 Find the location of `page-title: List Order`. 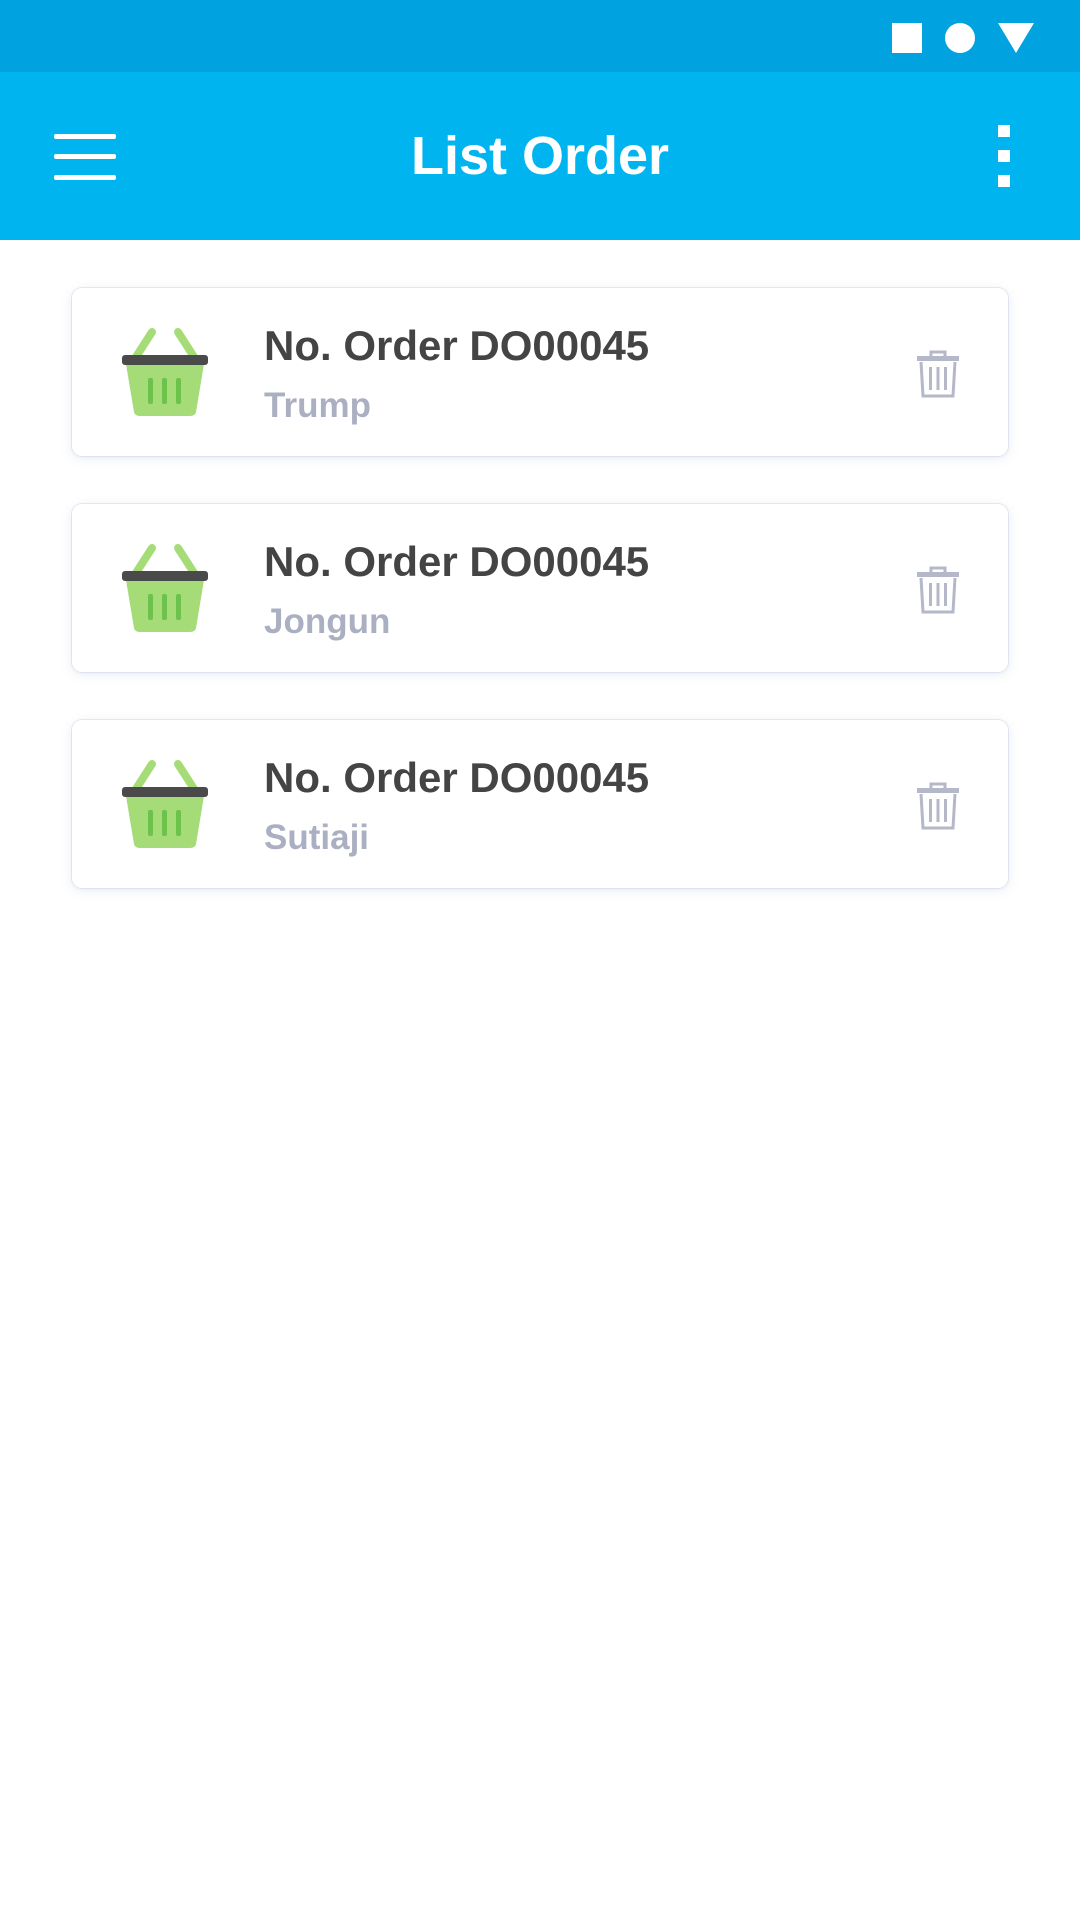

page-title: List Order is located at coordinates (540, 156).